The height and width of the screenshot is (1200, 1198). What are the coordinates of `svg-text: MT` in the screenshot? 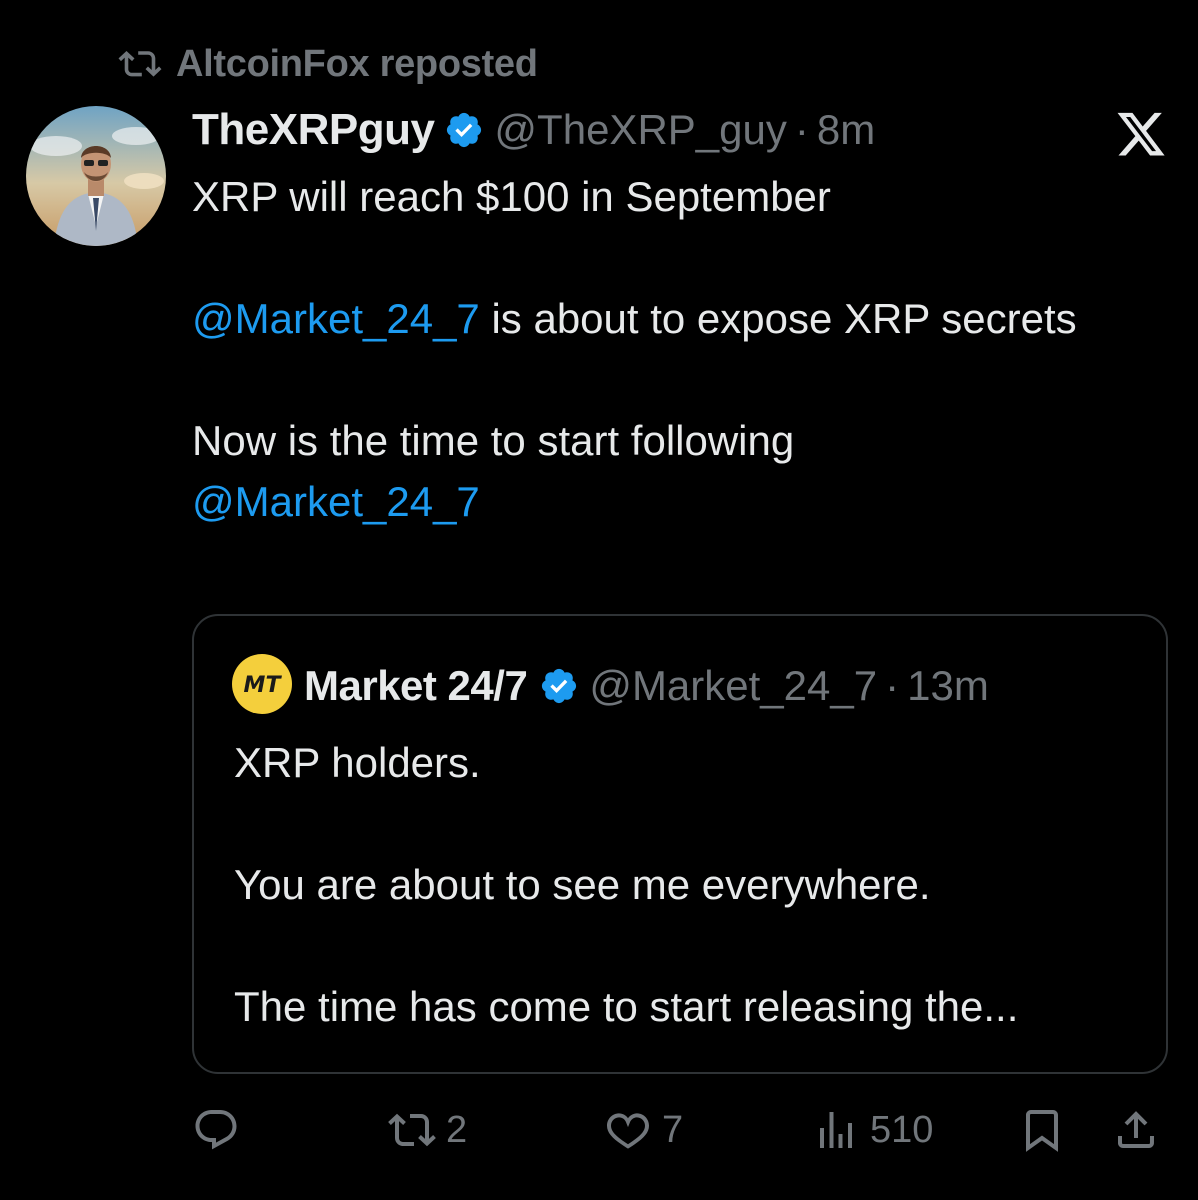 It's located at (263, 685).